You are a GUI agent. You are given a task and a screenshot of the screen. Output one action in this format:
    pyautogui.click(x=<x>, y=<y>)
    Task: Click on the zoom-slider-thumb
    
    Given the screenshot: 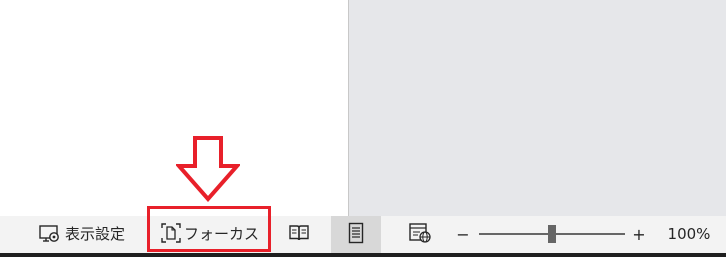 What is the action you would take?
    pyautogui.click(x=552, y=234)
    